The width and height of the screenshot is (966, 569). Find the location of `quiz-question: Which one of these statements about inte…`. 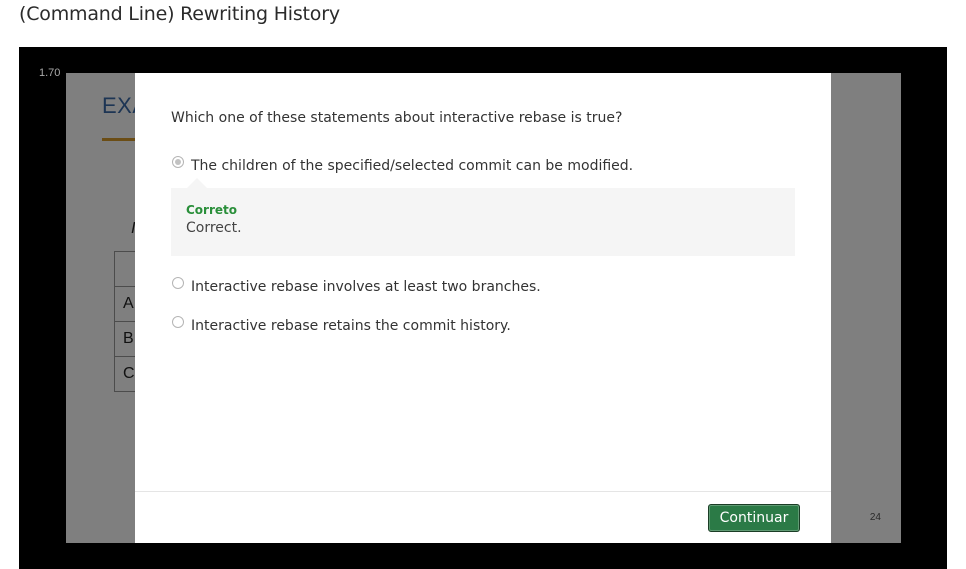

quiz-question: Which one of these statements about inte… is located at coordinates (397, 118).